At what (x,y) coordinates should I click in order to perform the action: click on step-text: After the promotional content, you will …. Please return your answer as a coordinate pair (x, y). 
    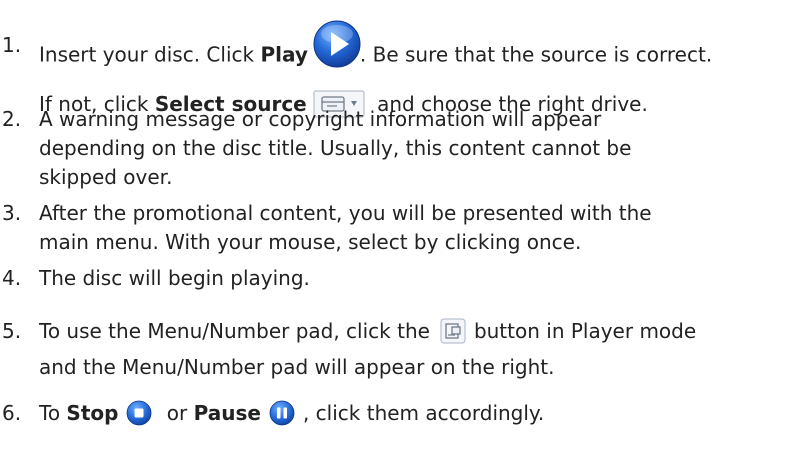
    Looking at the image, I should click on (345, 227).